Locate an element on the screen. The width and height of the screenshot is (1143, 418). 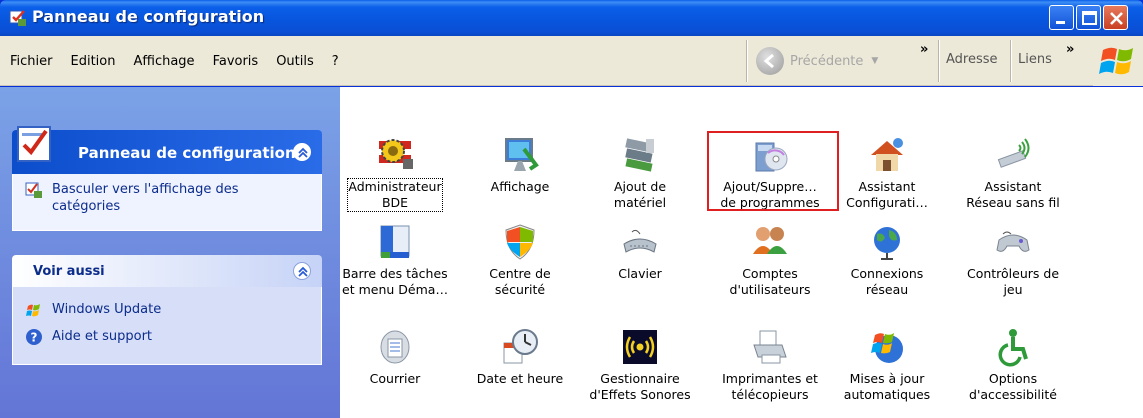
help-support-link: ? Aide et support is located at coordinates (88, 337).